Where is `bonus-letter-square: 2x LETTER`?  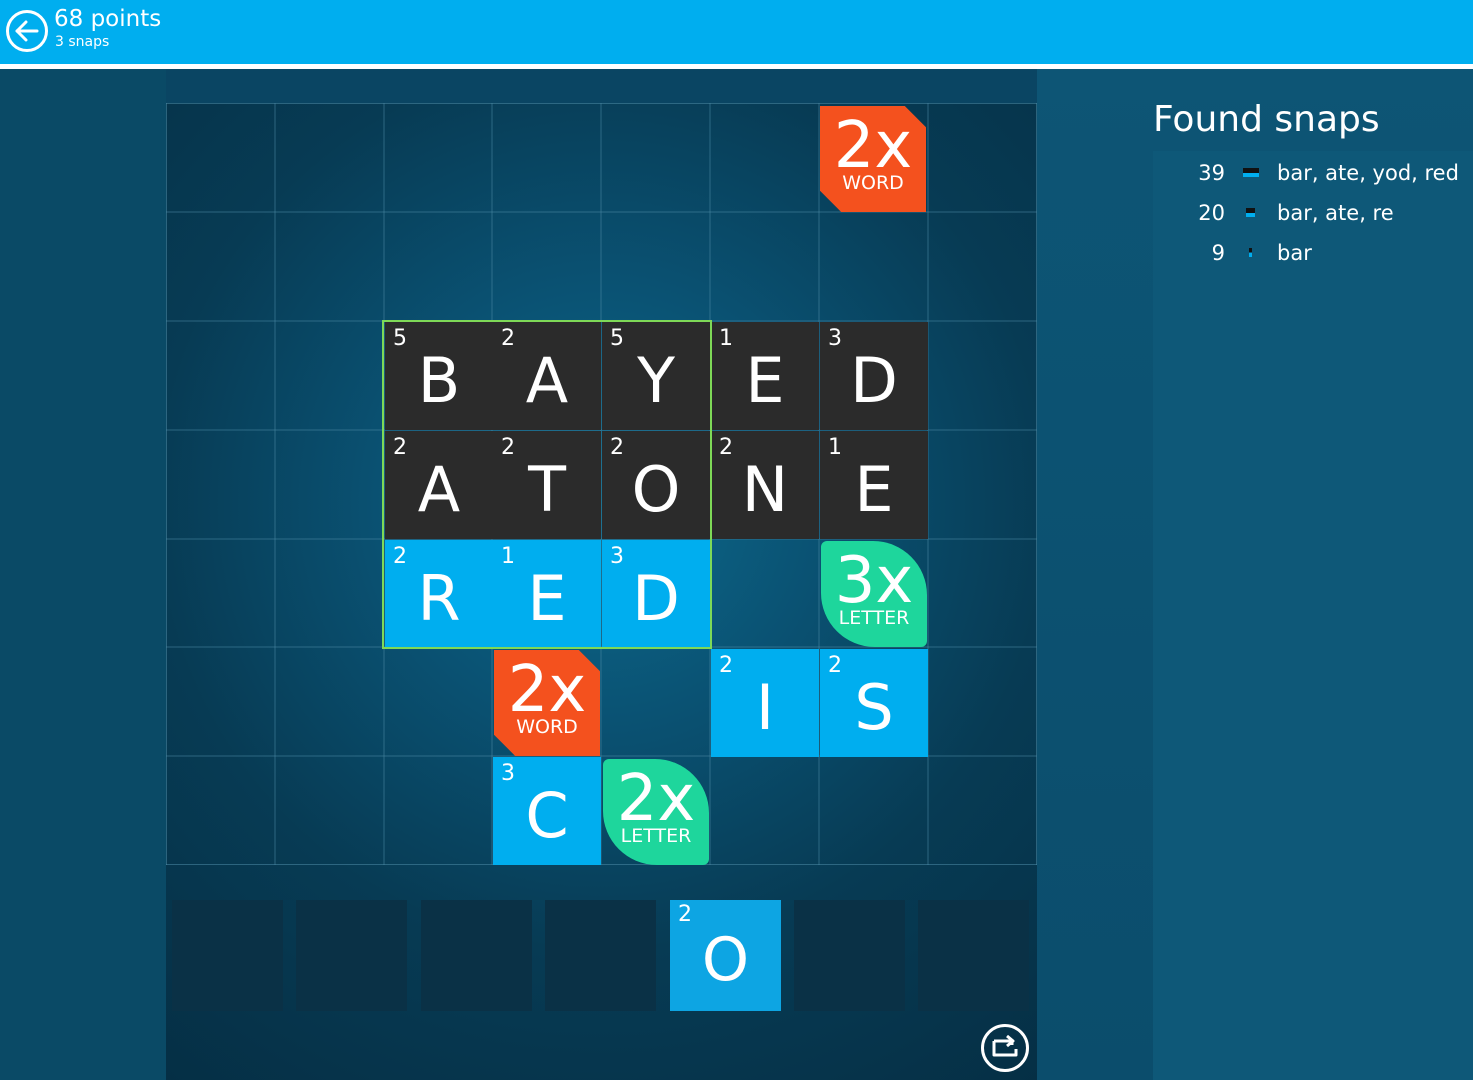
bonus-letter-square: 2x LETTER is located at coordinates (656, 812).